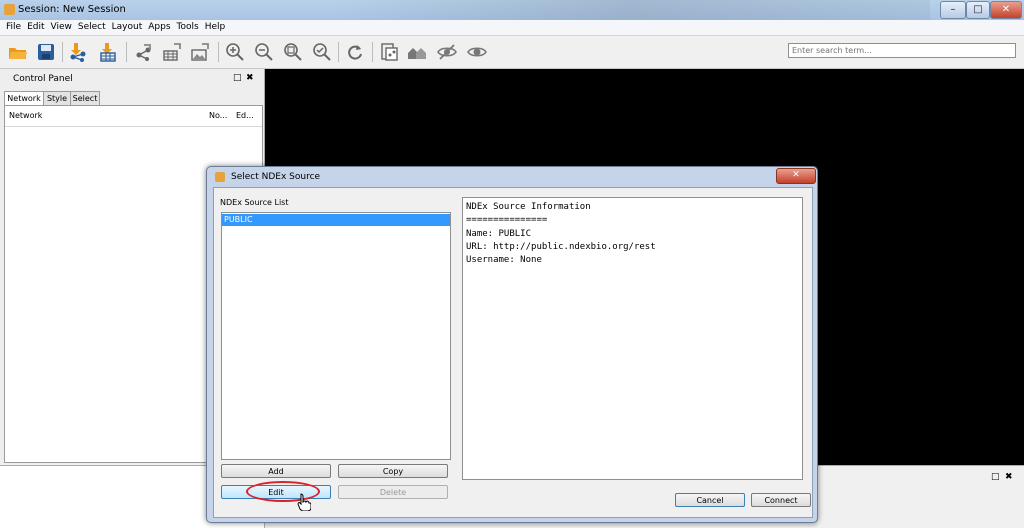 The height and width of the screenshot is (528, 1024). Describe the element at coordinates (85, 98) in the screenshot. I see `tab-select: Select` at that location.